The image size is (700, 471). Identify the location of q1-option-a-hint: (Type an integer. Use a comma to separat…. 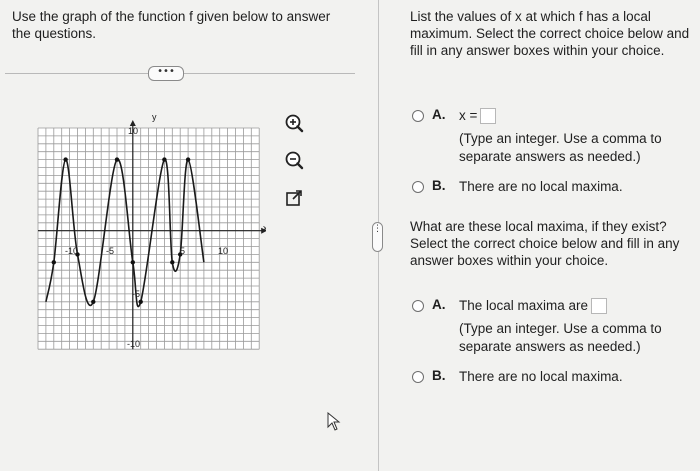
(560, 147).